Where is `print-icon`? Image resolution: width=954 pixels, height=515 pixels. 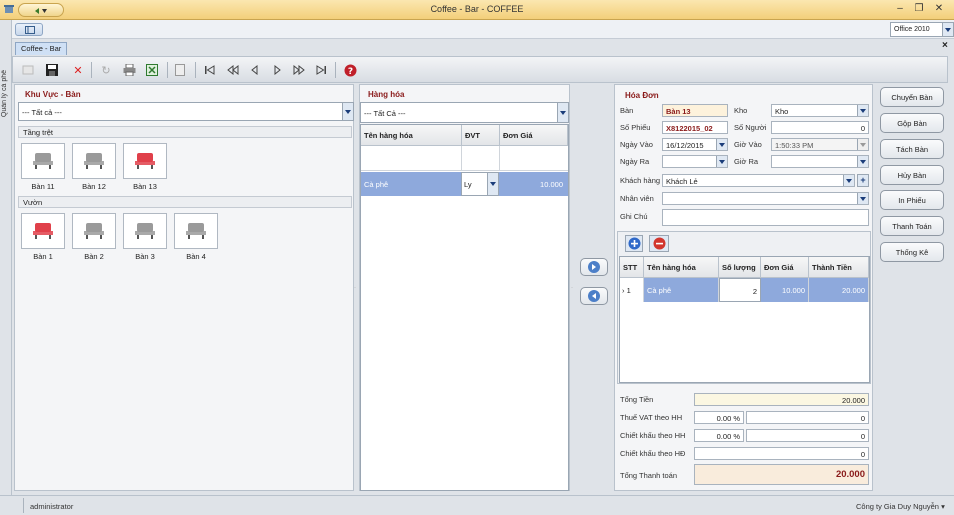 print-icon is located at coordinates (129, 70).